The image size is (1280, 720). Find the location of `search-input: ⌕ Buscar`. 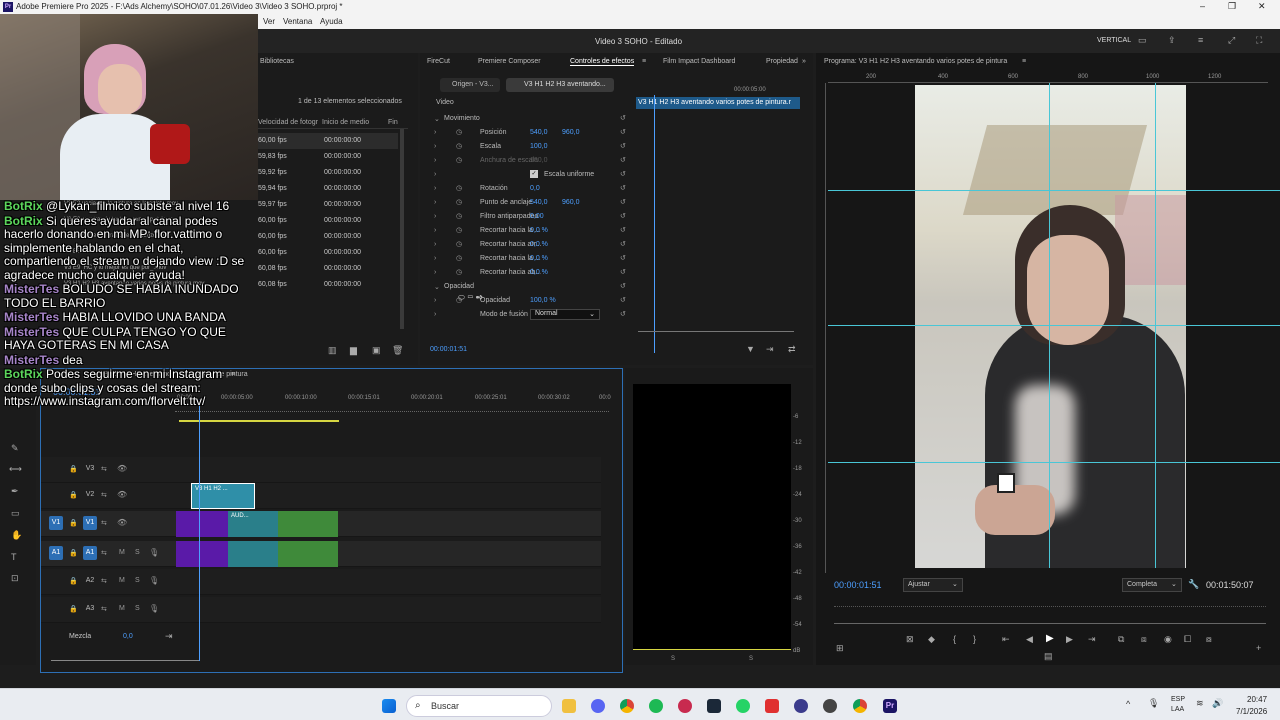

search-input: ⌕ Buscar is located at coordinates (479, 706).